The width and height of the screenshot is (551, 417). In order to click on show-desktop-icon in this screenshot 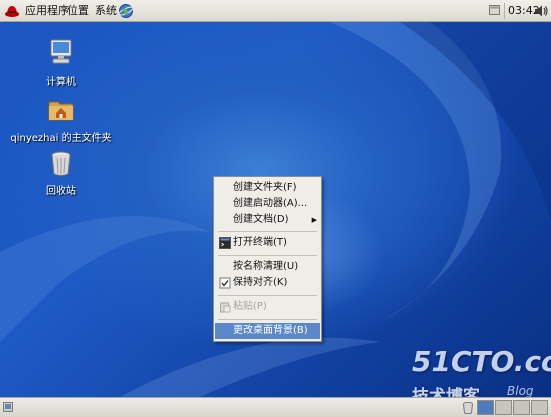, I will do `click(8, 407)`.